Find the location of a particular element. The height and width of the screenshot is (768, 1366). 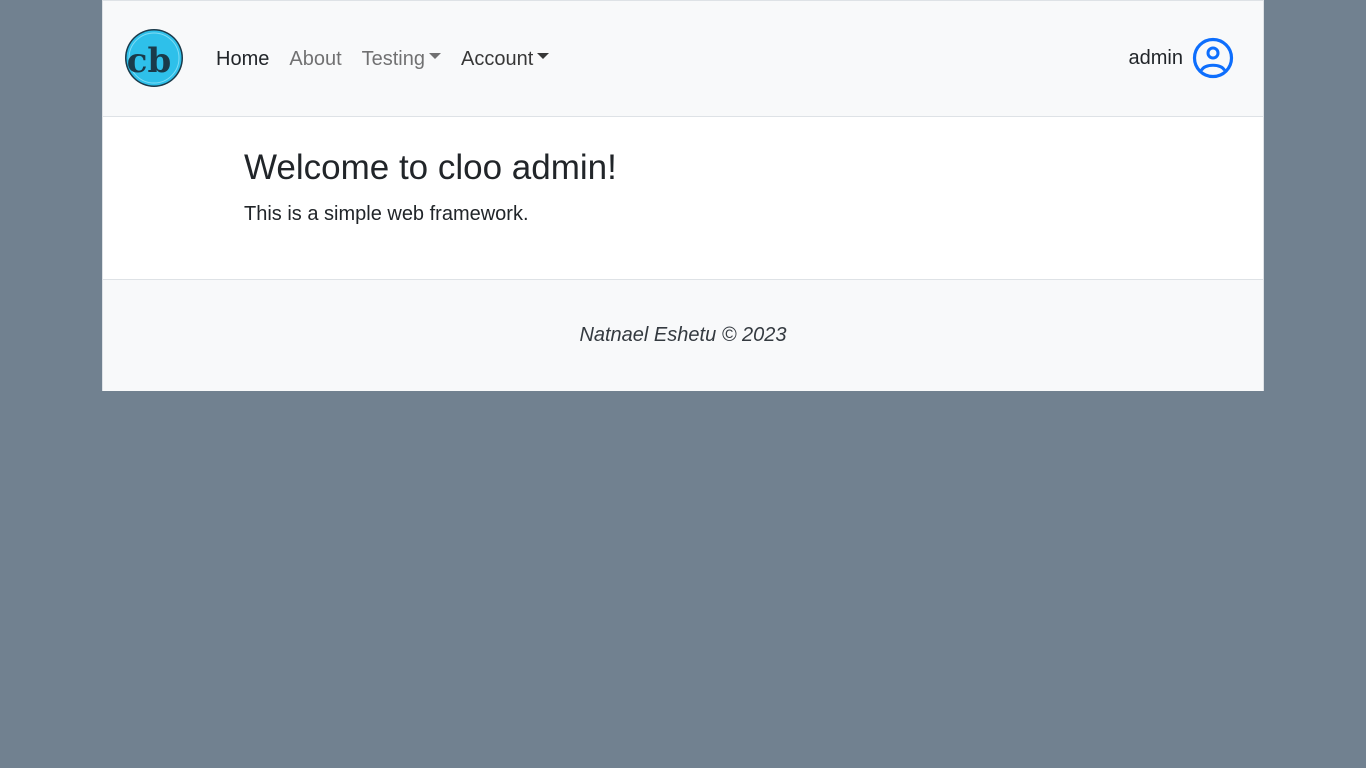

nav-link-about: About is located at coordinates (315, 59).